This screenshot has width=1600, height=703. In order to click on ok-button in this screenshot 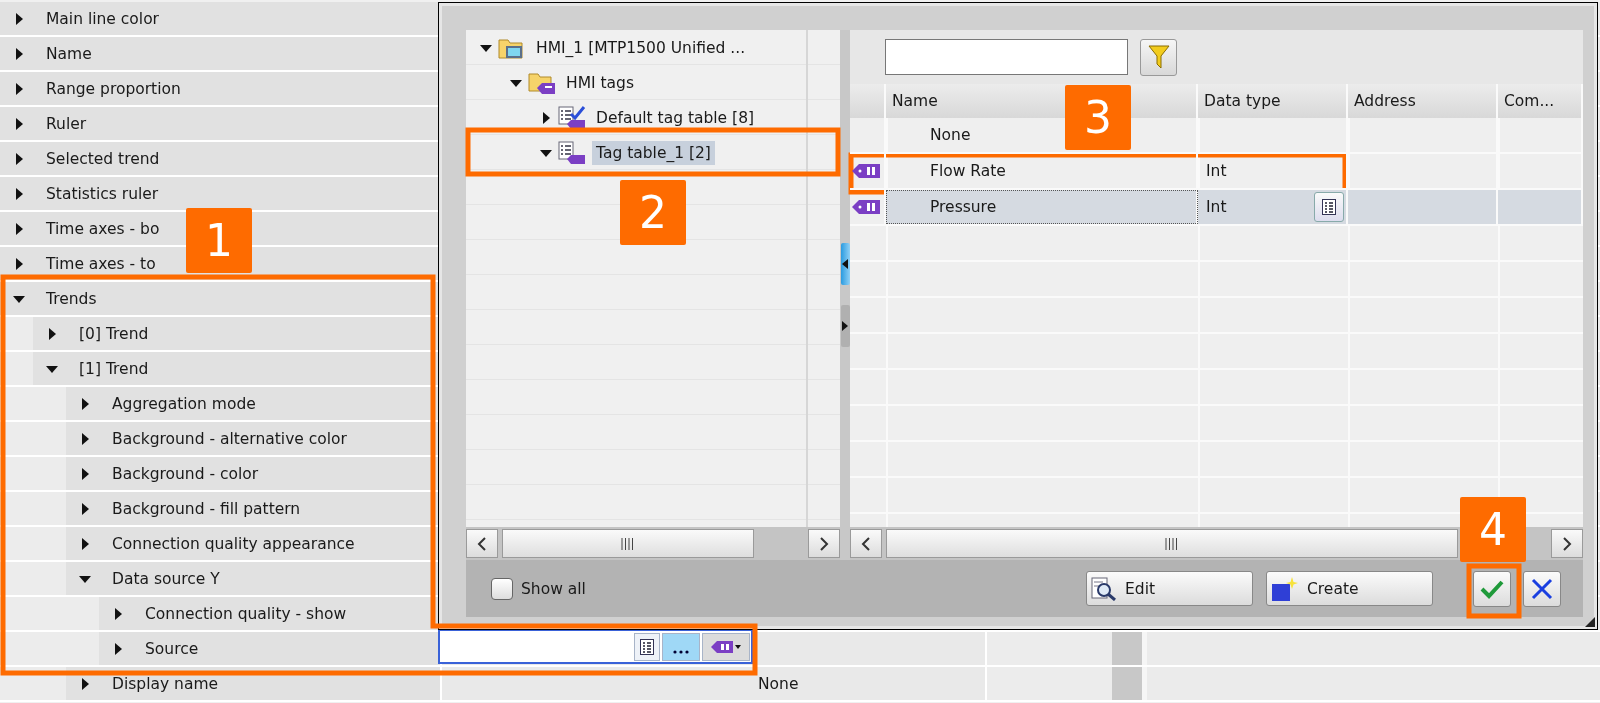, I will do `click(1492, 588)`.